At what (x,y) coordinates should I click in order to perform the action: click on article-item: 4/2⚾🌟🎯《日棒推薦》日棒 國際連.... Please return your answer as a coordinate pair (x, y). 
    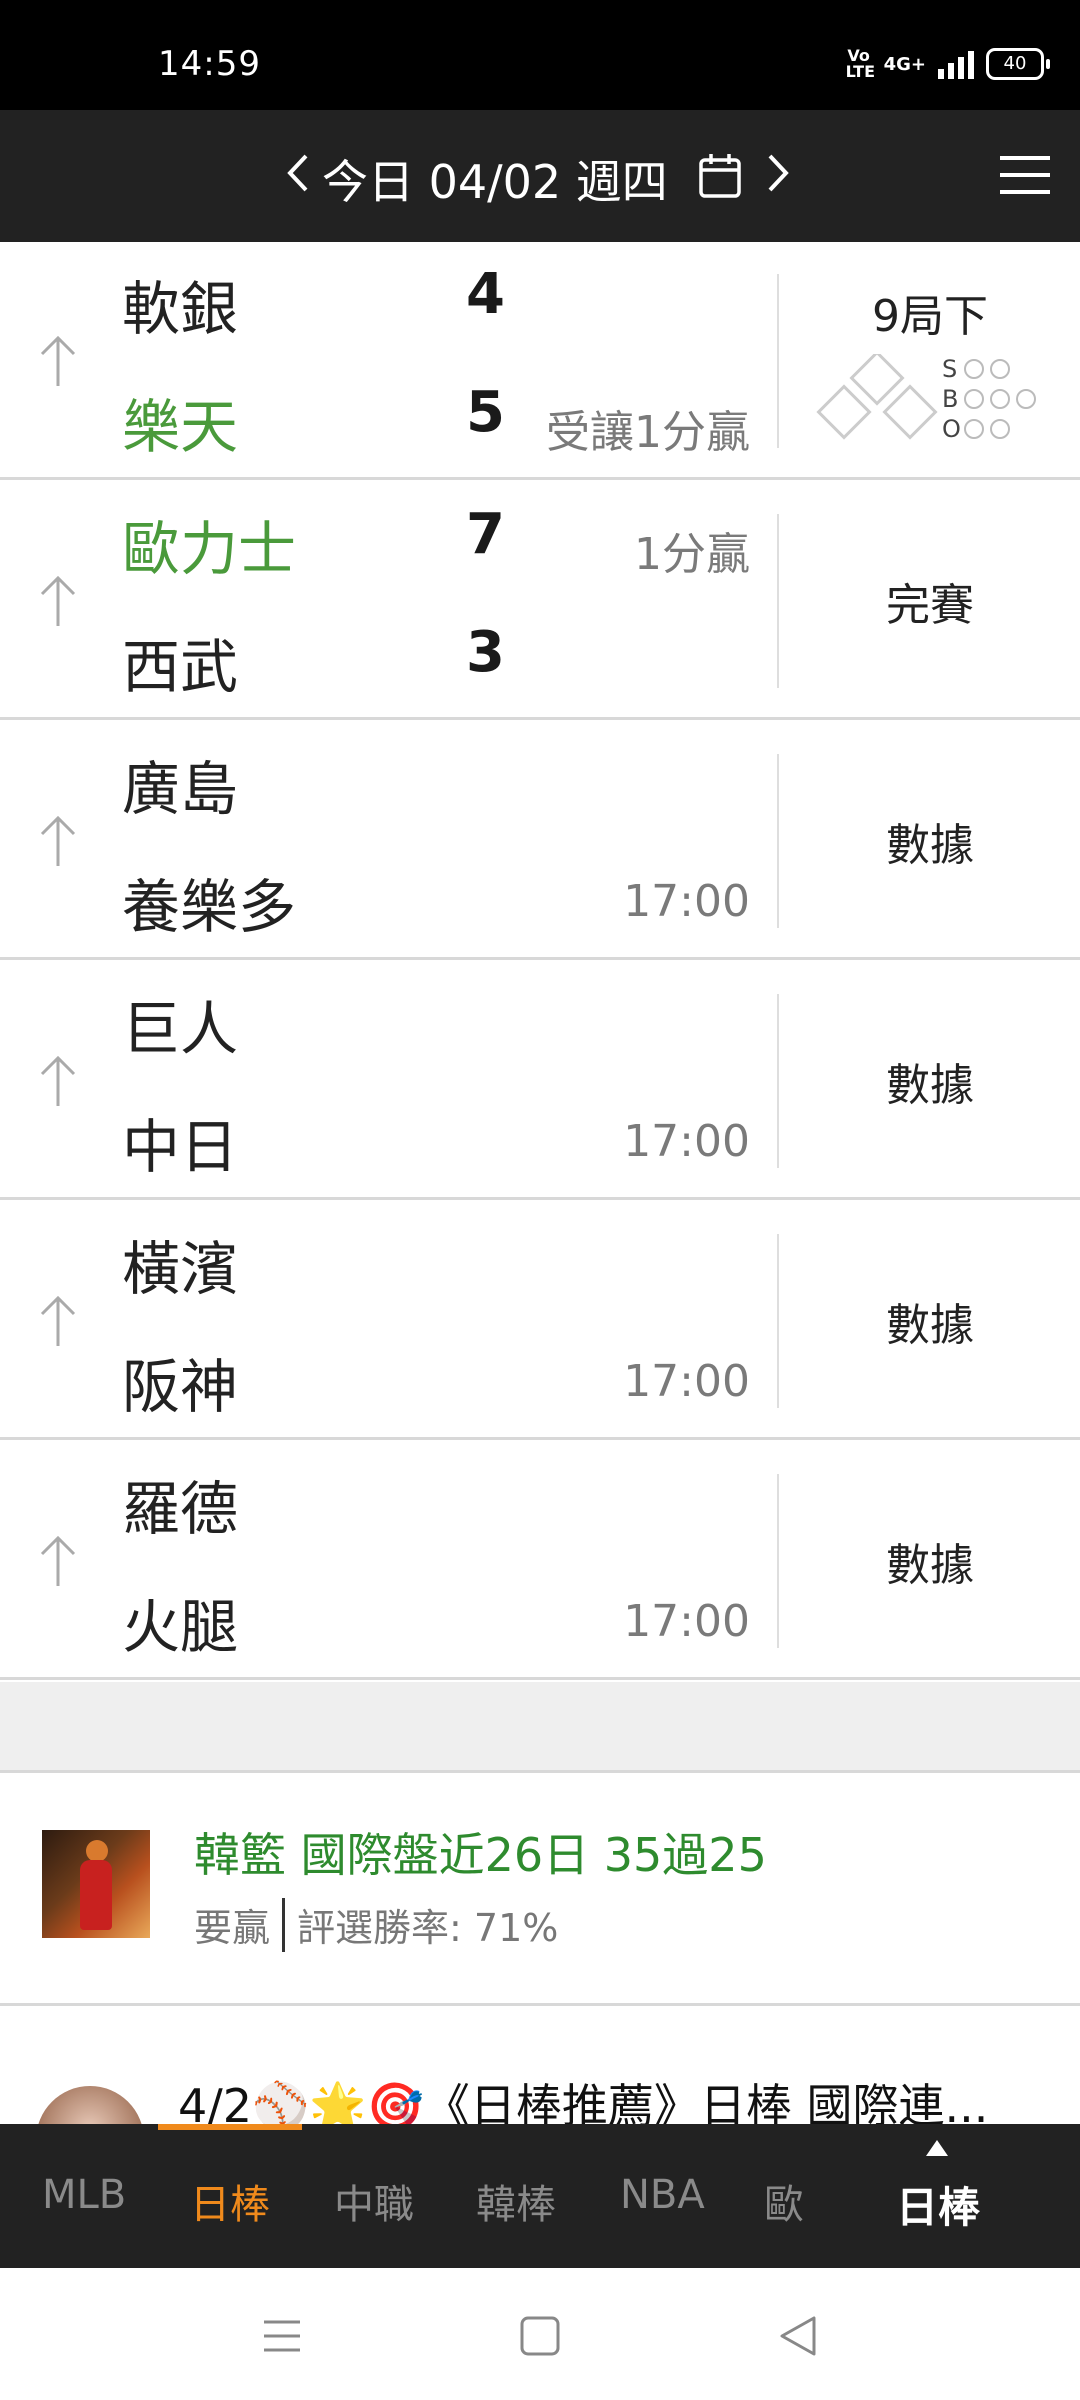
    Looking at the image, I should click on (540, 2066).